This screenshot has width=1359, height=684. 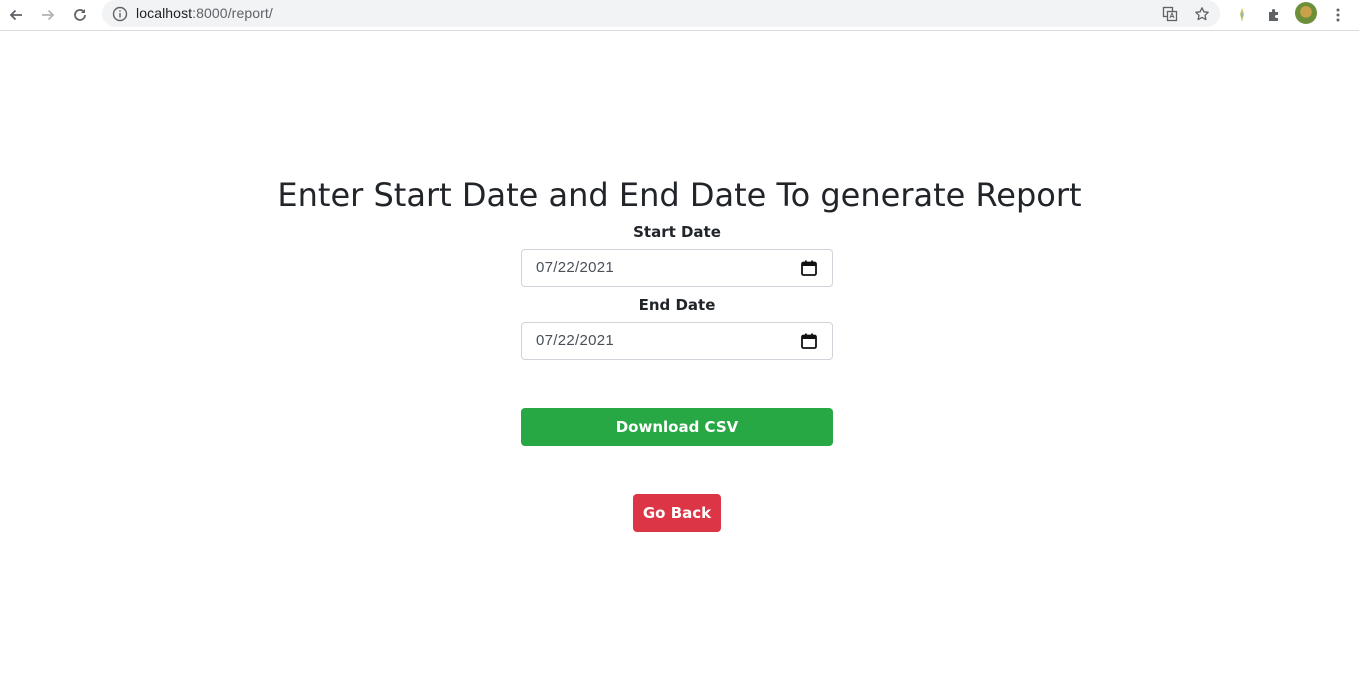 I want to click on profile-avatar, so click(x=1306, y=13).